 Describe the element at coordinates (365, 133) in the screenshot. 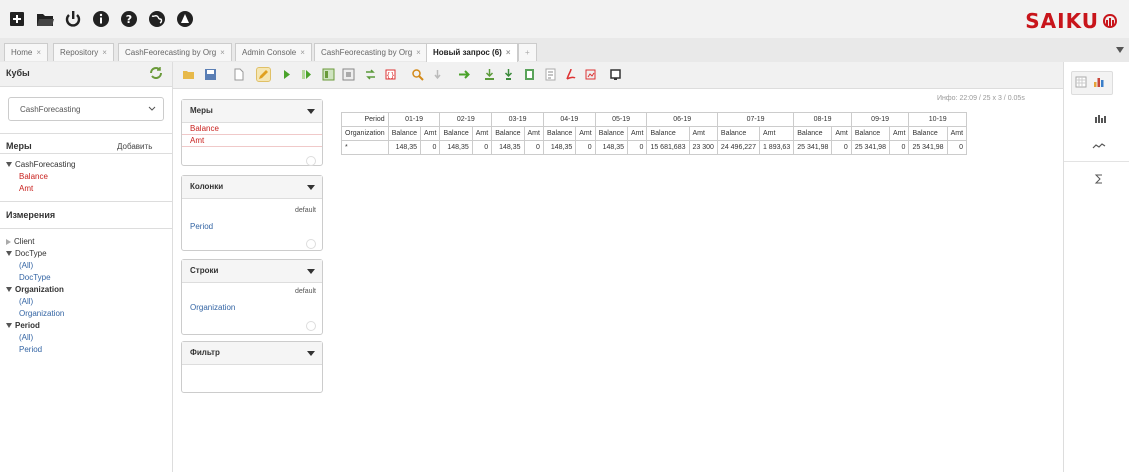

I see `organization-label-cell: Organization` at that location.